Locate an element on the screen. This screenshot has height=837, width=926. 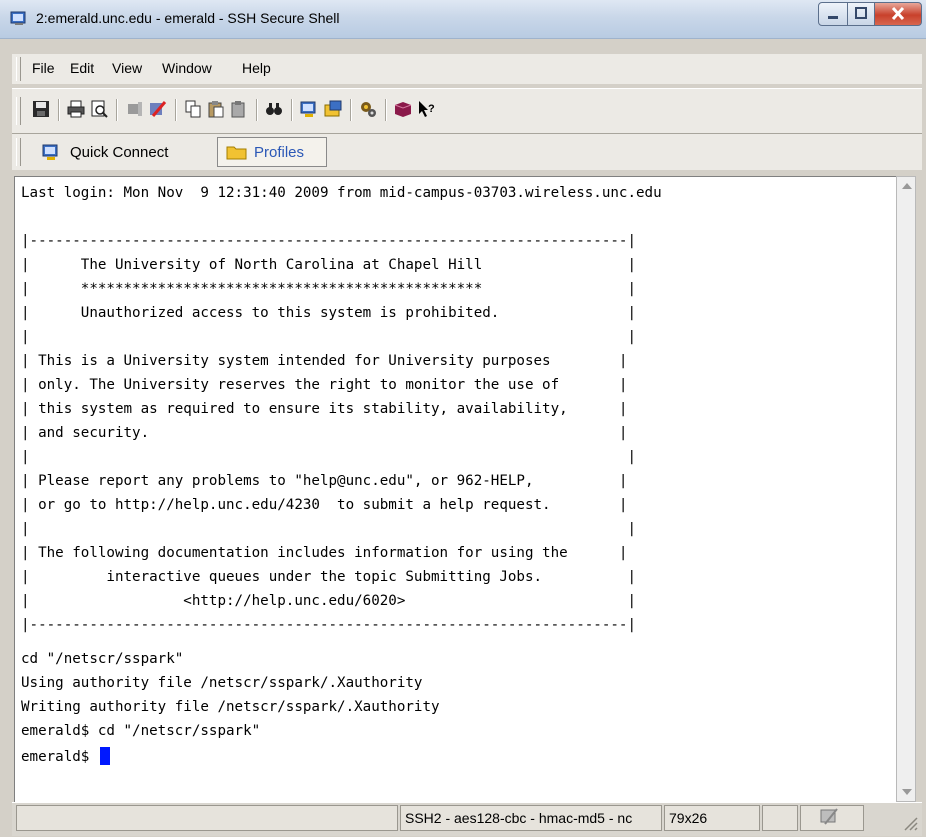
terminal-line: | and security. | is located at coordinates (324, 433).